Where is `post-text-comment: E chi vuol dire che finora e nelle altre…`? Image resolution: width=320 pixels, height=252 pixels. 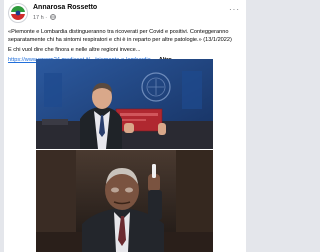 post-text-comment: E chi vuol dire che finora e nelle altre… is located at coordinates (74, 50).